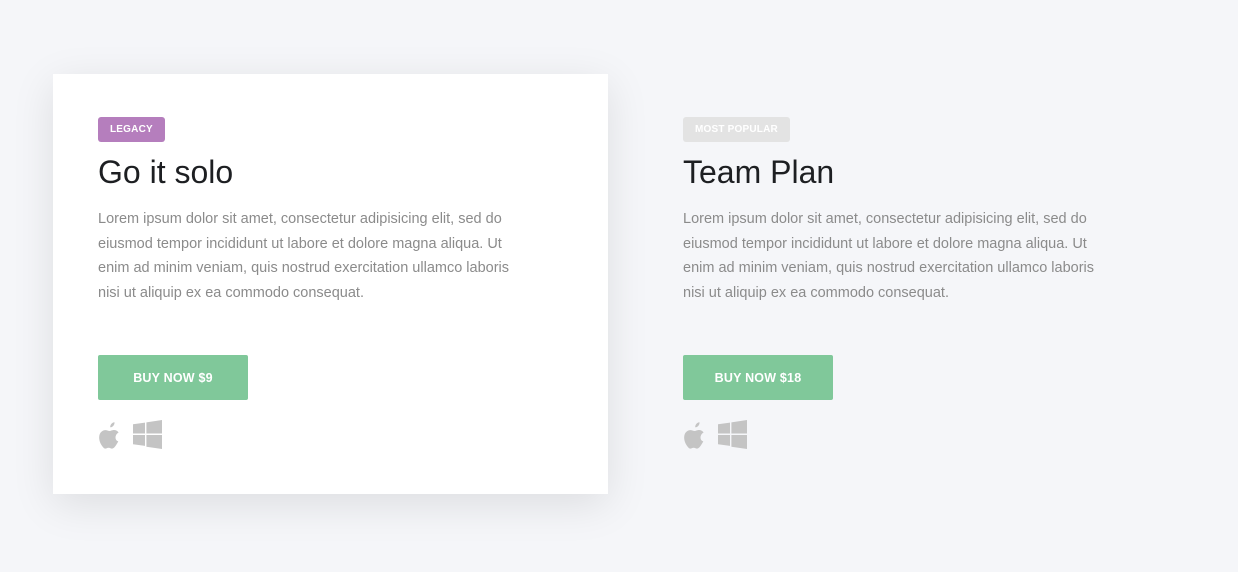 The width and height of the screenshot is (1238, 572). Describe the element at coordinates (173, 377) in the screenshot. I see `buy-now-button: BUY NOW $9` at that location.